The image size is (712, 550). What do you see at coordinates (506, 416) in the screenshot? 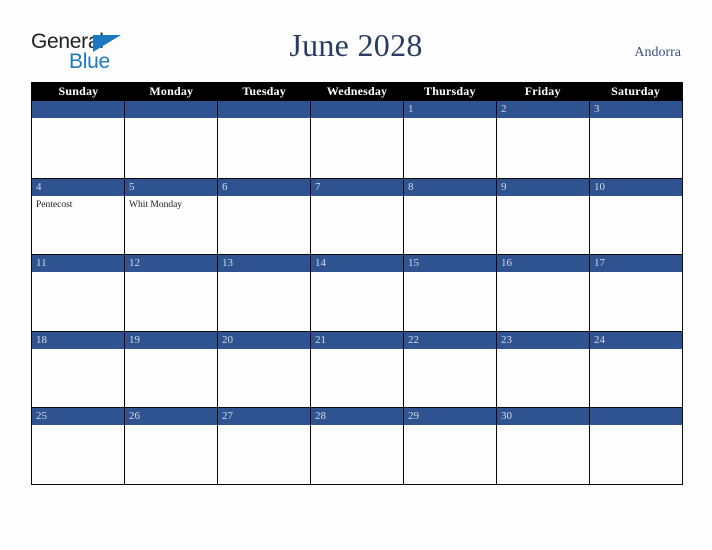
I see `day-number: 30` at bounding box center [506, 416].